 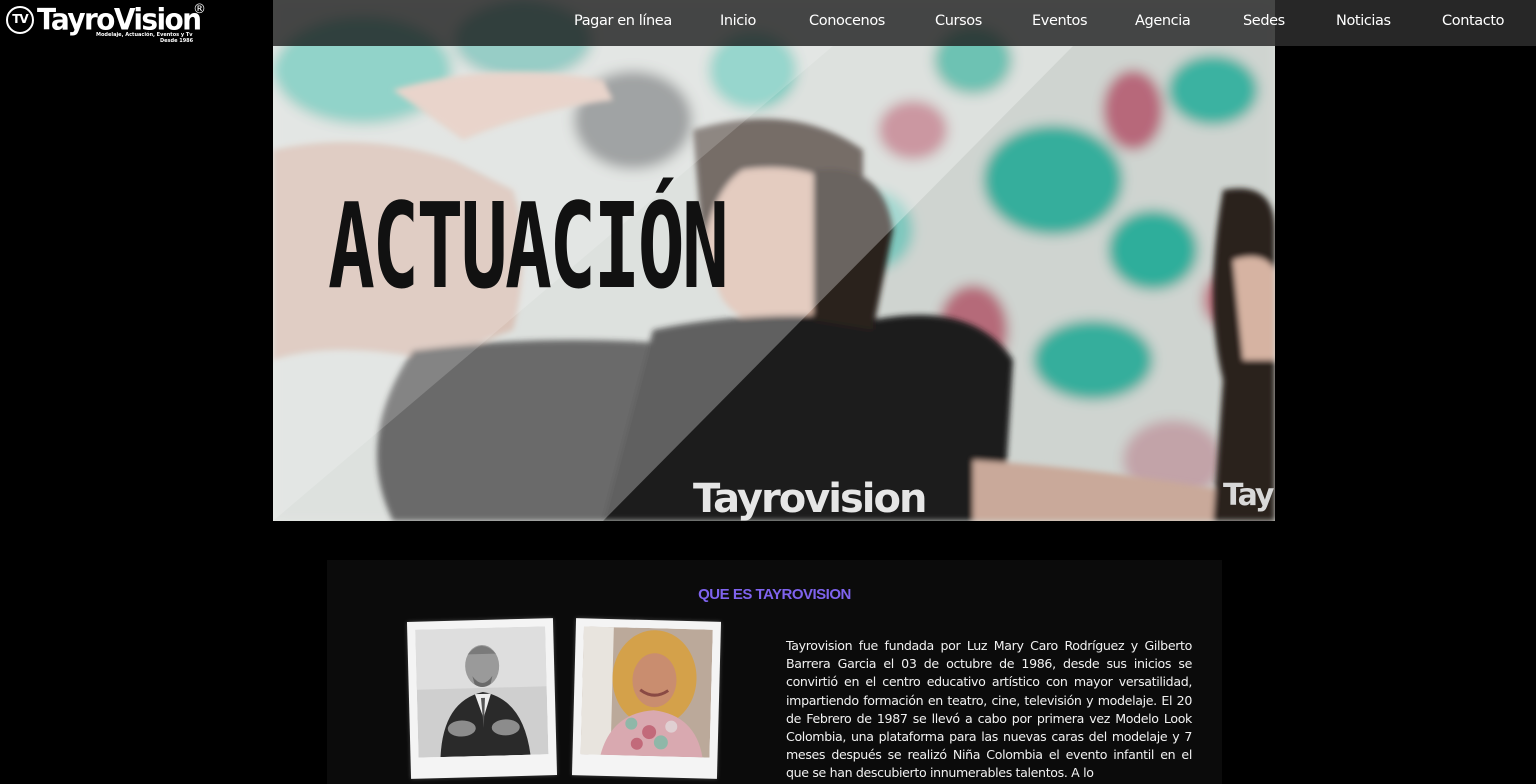 I want to click on founder-woman-image, so click(x=646, y=692).